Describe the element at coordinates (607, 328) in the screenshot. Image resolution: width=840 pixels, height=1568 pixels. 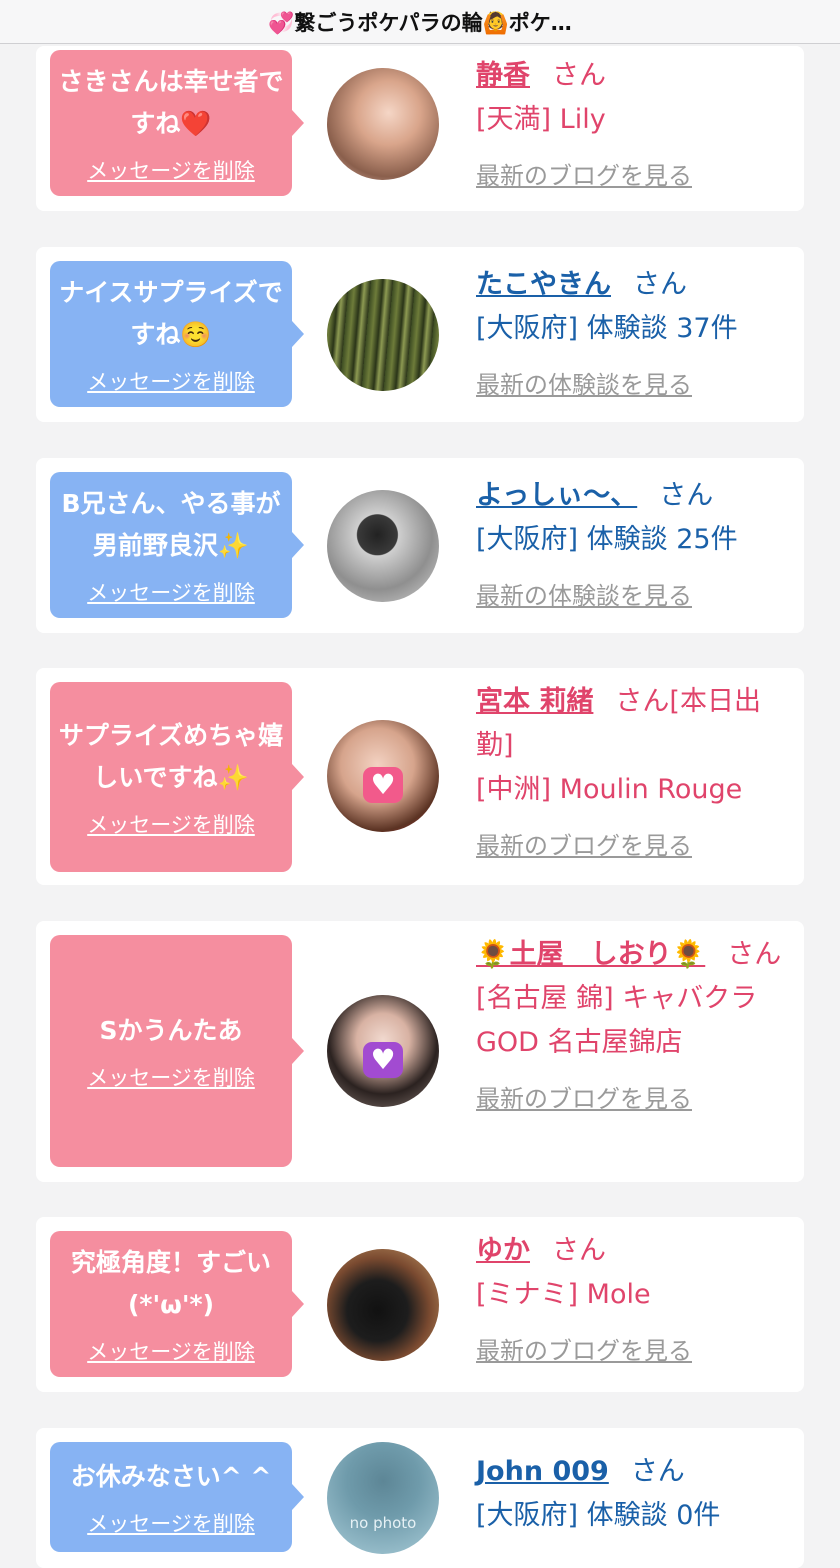
I see `shop-info: [大阪府] 体験談 37件` at that location.